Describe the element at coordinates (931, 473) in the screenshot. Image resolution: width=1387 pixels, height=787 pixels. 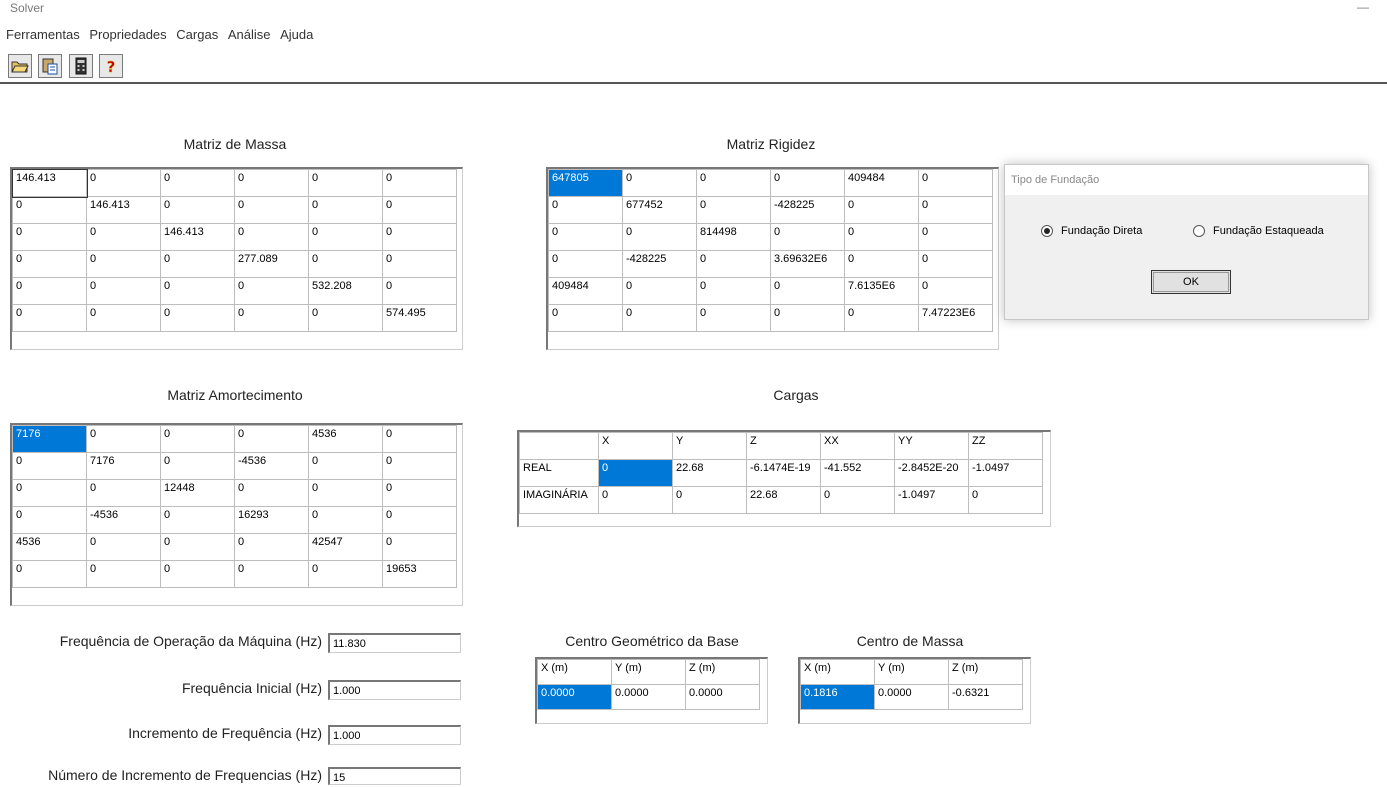
I see `table-cell: -2.8452E-20` at that location.